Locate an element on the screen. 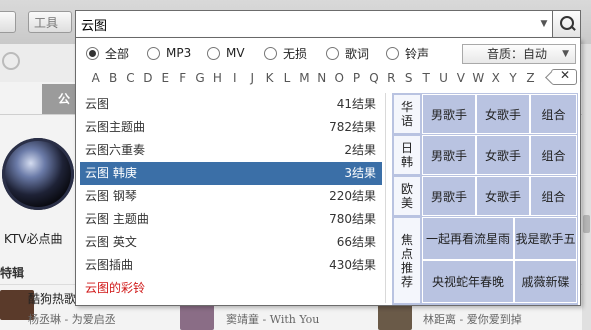  category-jpkr: 日韩 is located at coordinates (407, 155).